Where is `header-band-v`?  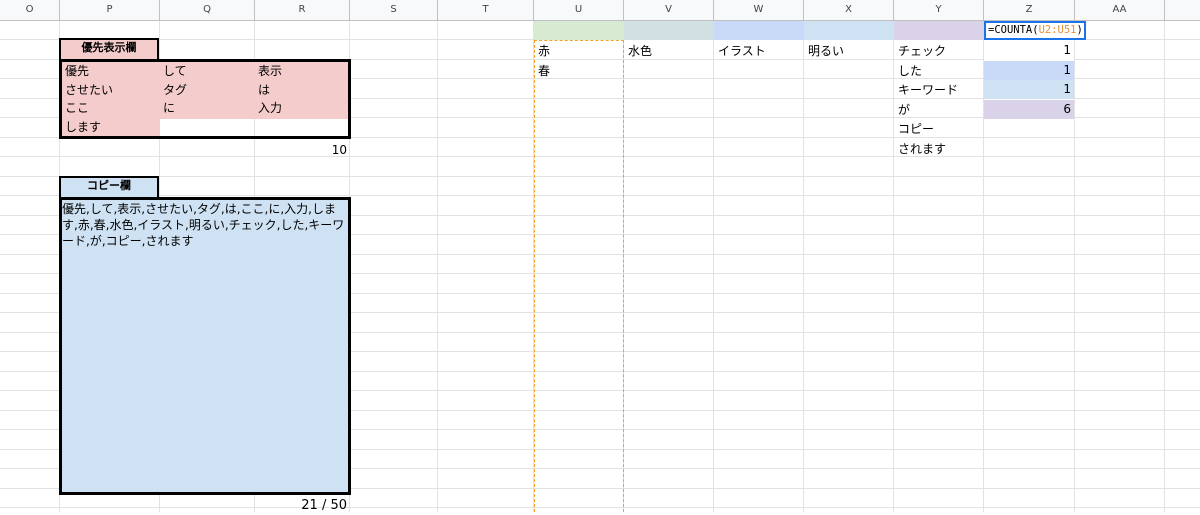 header-band-v is located at coordinates (669, 30).